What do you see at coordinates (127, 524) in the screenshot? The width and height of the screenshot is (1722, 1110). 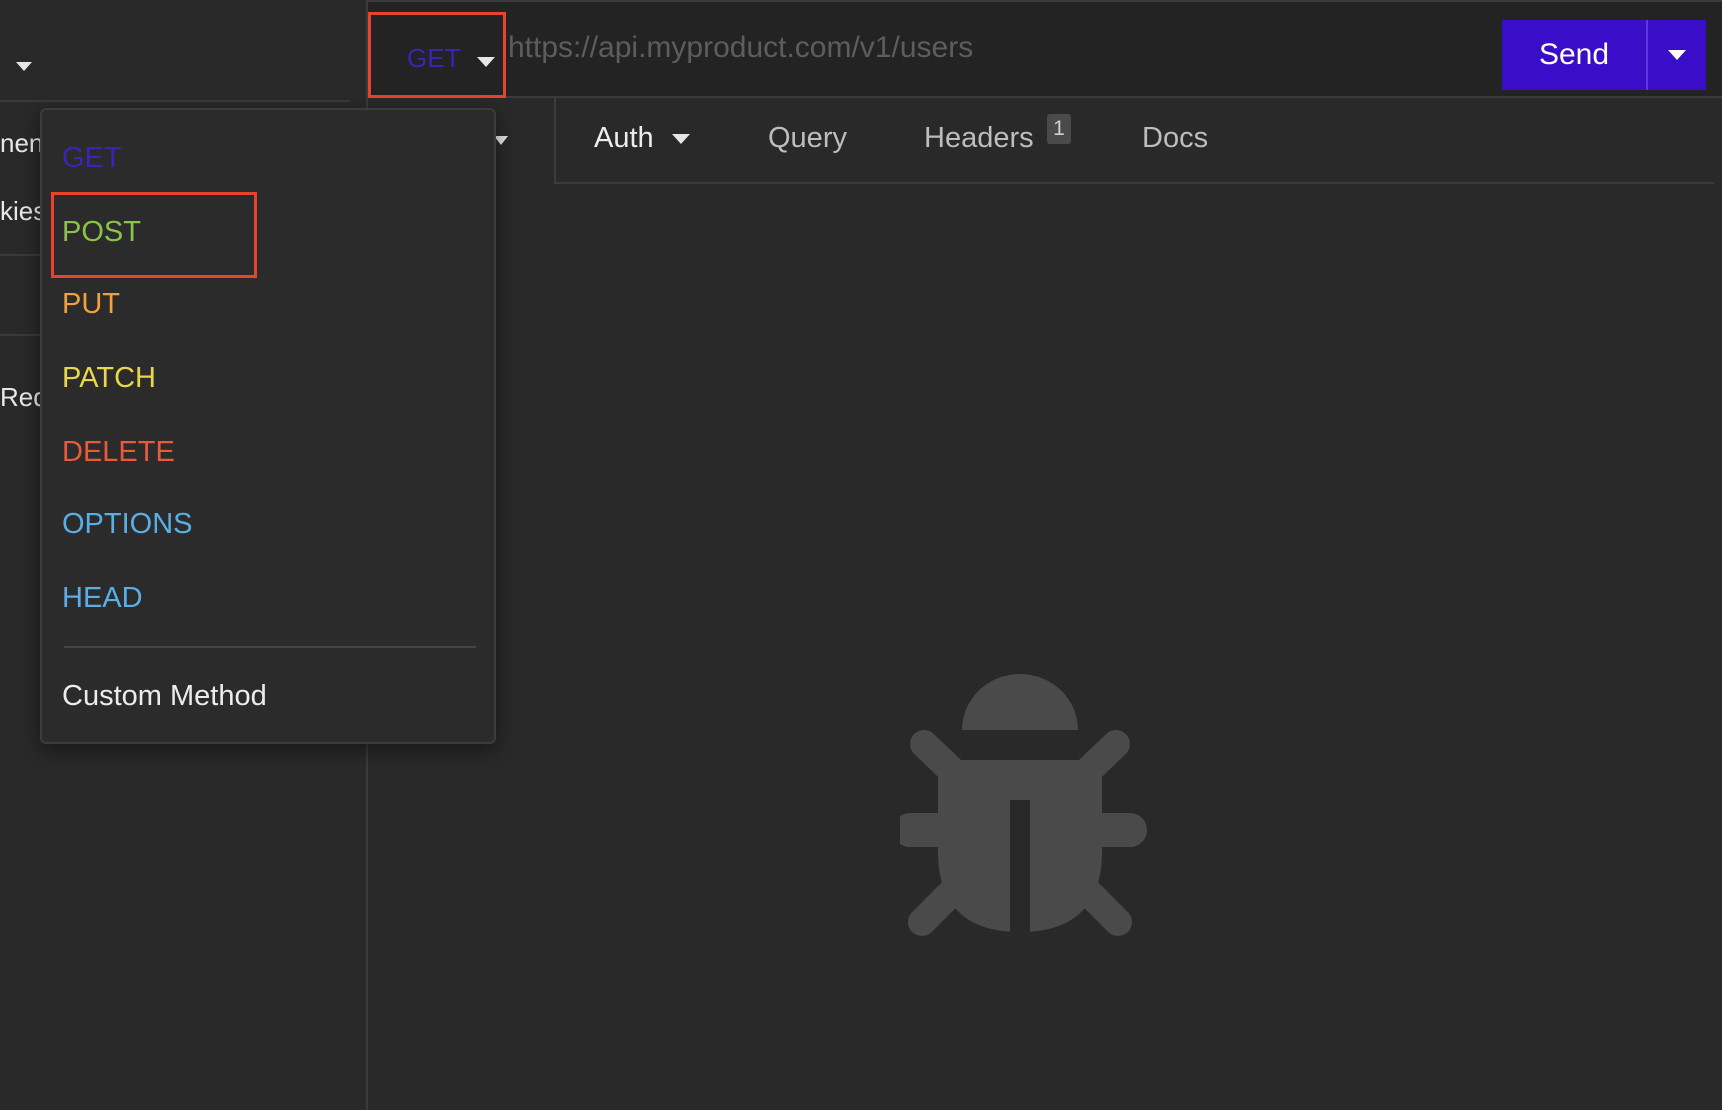 I see `menu-item-options: OPTIONS` at bounding box center [127, 524].